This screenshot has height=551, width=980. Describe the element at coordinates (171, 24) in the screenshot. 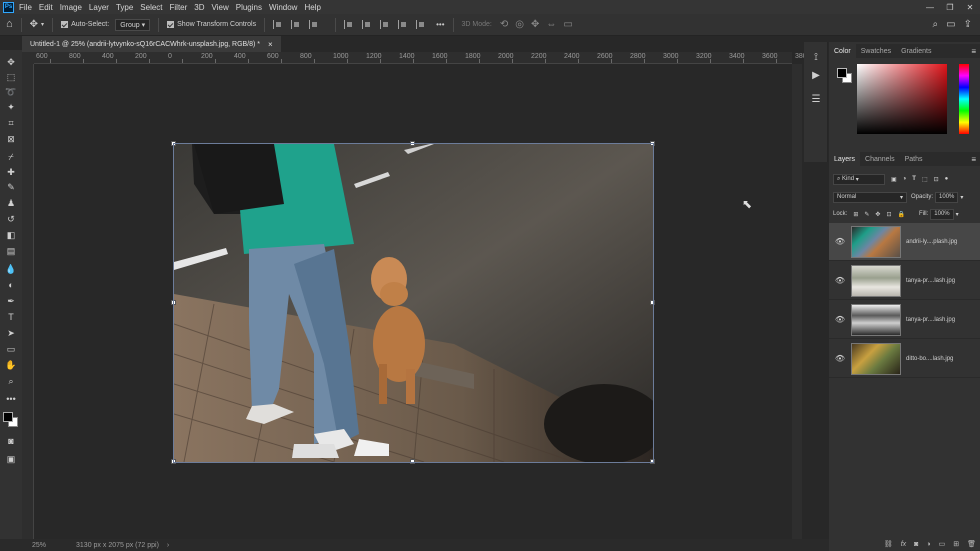

I see `show-transform-checkbox` at that location.